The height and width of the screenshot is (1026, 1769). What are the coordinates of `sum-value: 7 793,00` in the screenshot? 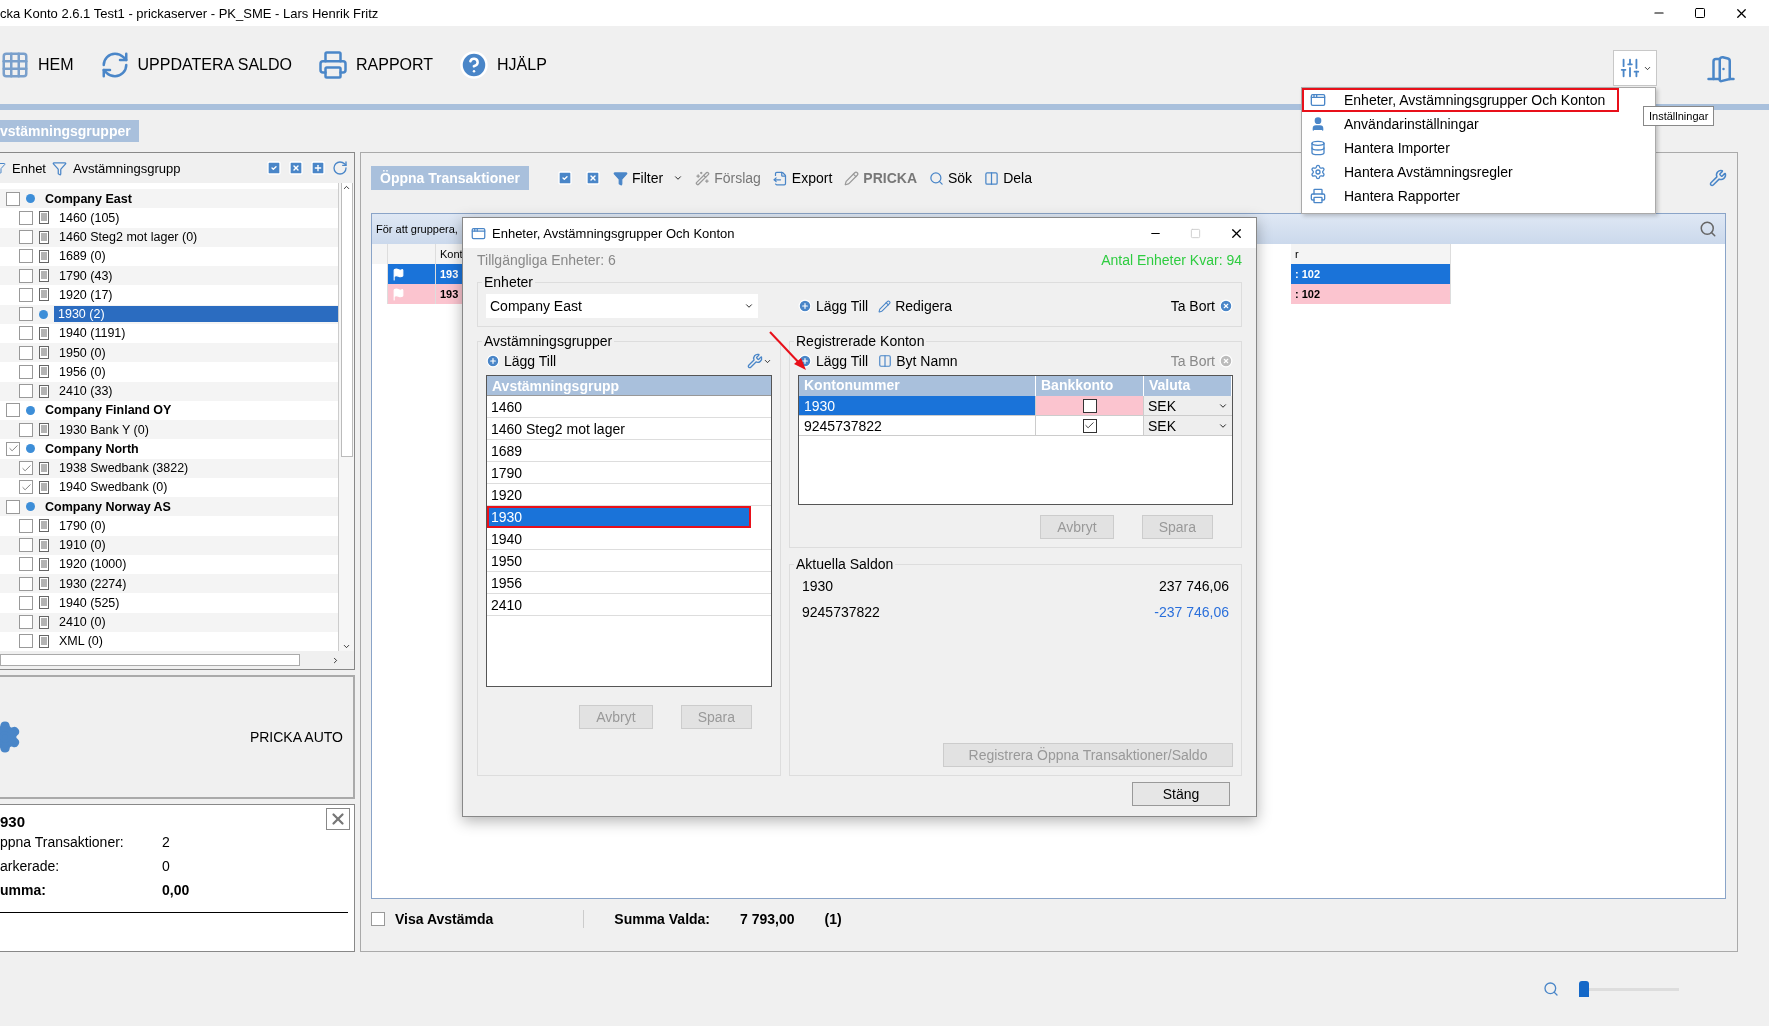 It's located at (767, 919).